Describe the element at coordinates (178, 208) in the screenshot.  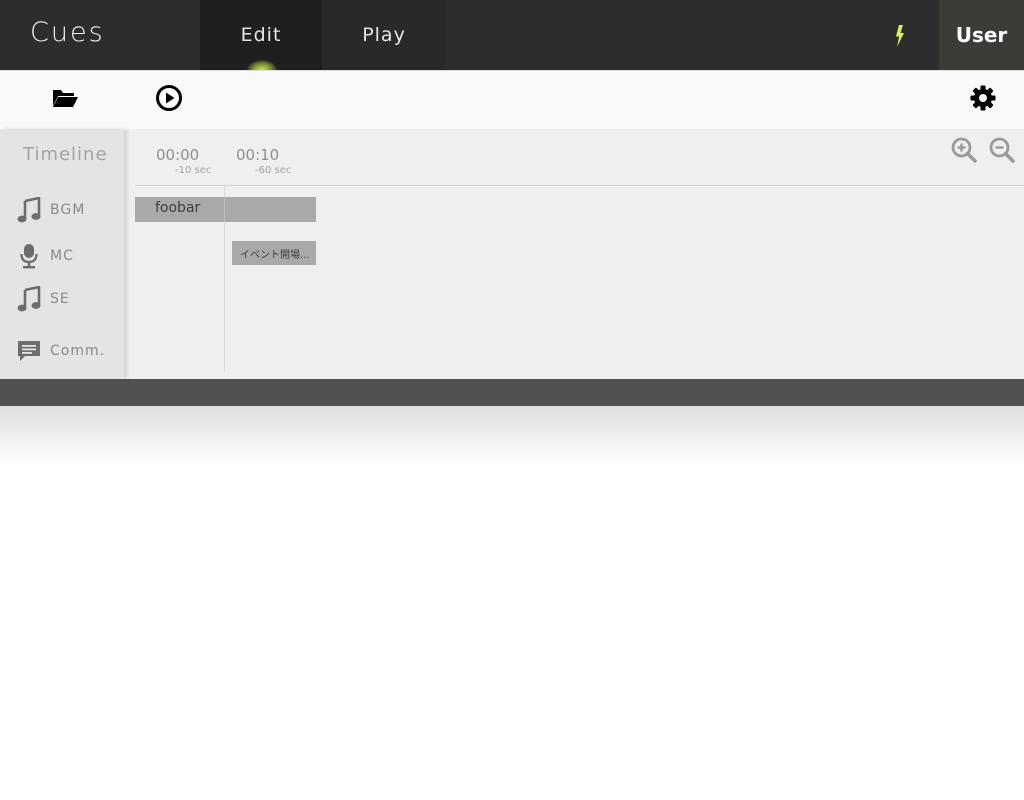
I see `cue-label: foobar` at that location.